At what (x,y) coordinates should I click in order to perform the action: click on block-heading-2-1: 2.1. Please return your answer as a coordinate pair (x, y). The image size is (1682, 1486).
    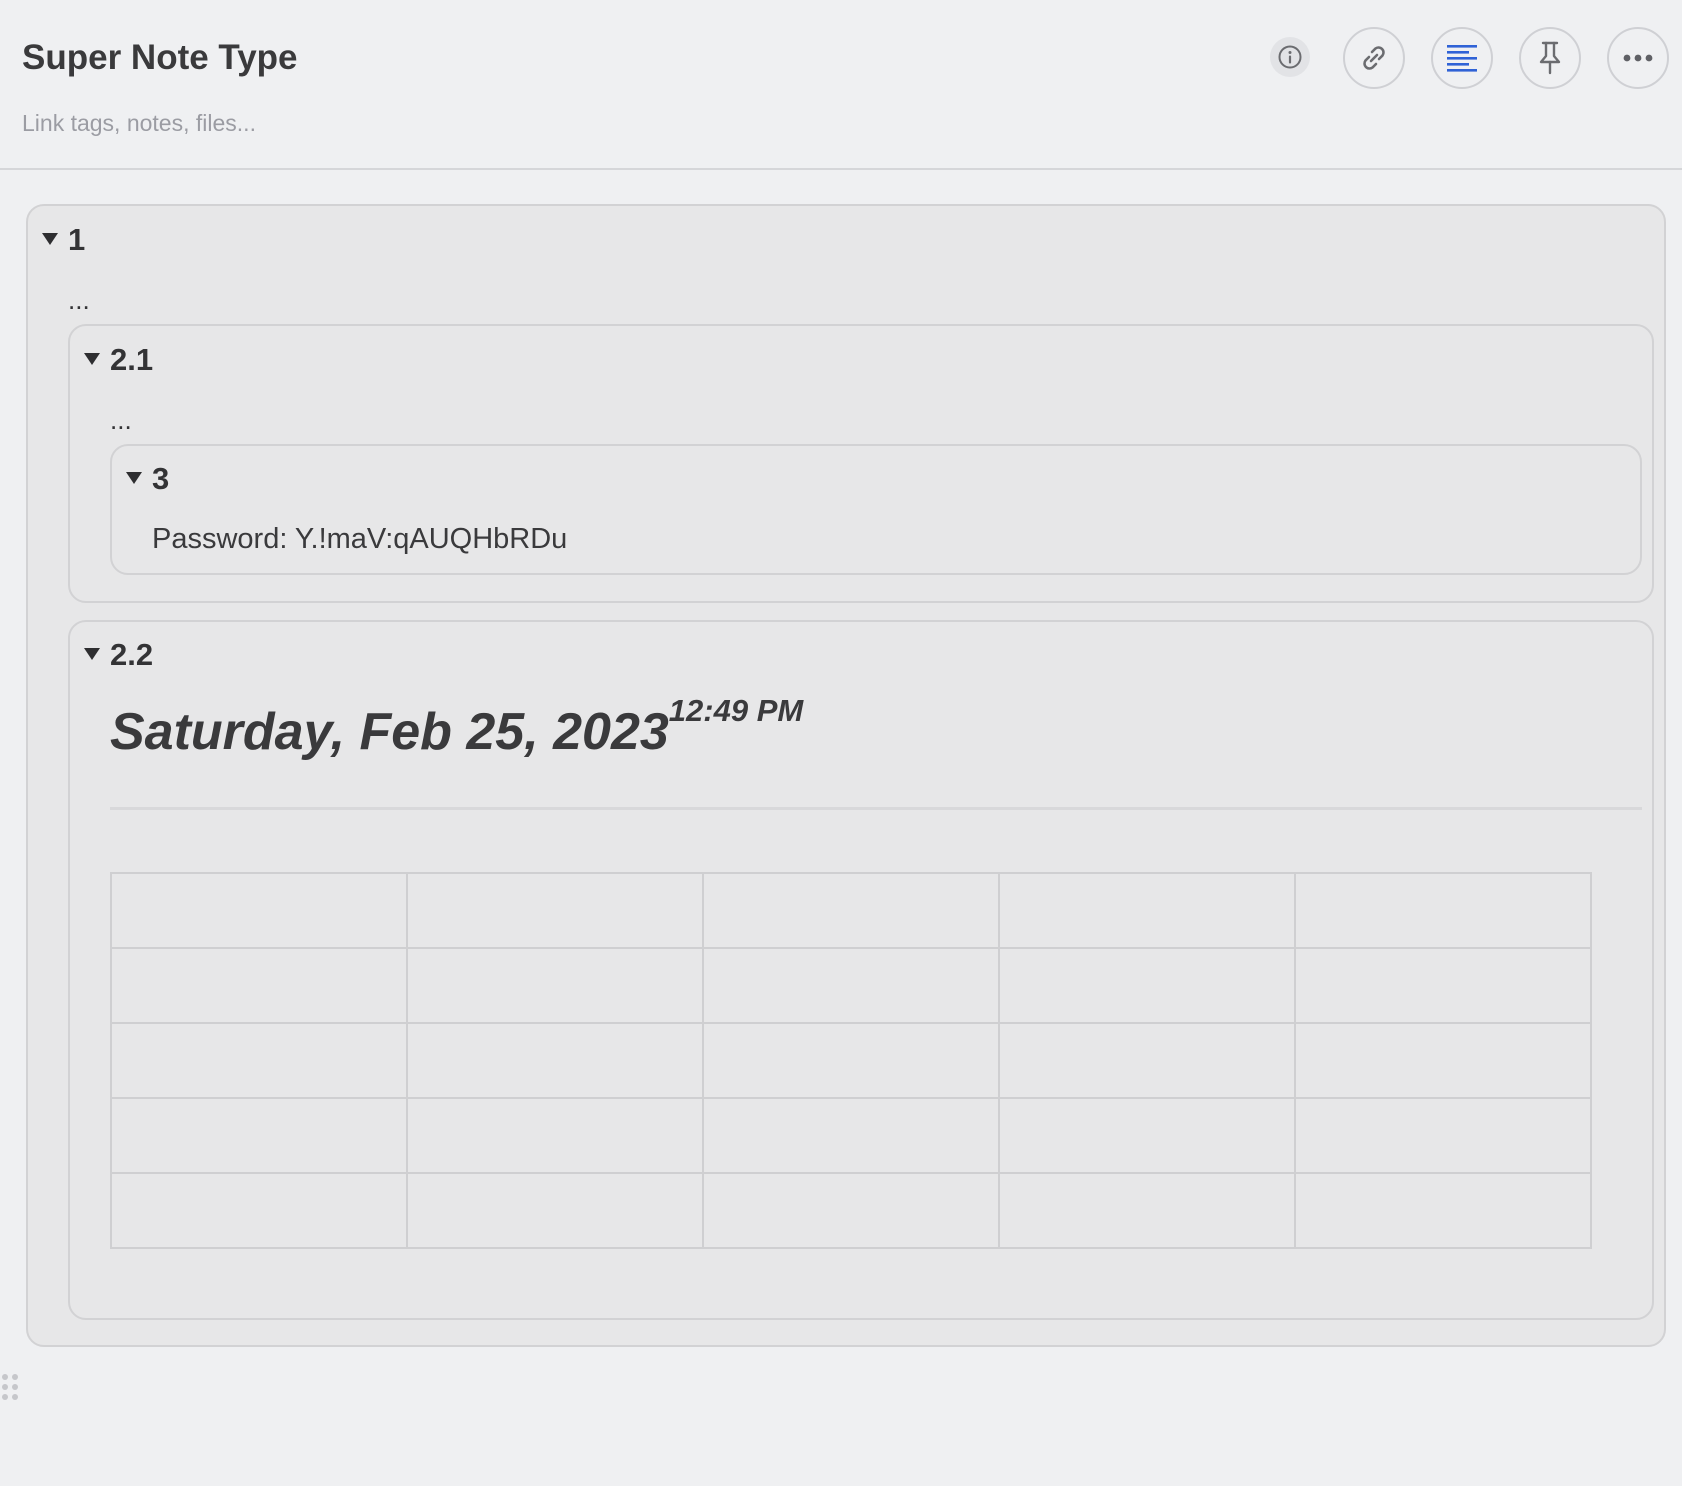
    Looking at the image, I should click on (132, 359).